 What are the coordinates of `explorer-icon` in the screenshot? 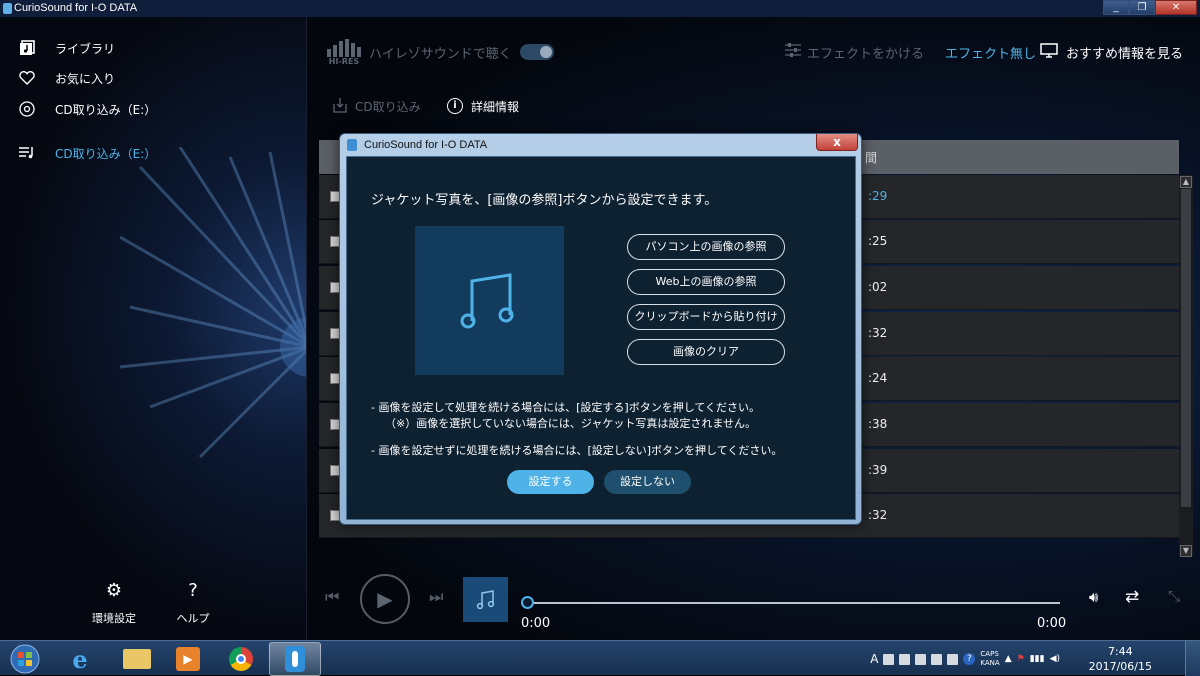 It's located at (137, 659).